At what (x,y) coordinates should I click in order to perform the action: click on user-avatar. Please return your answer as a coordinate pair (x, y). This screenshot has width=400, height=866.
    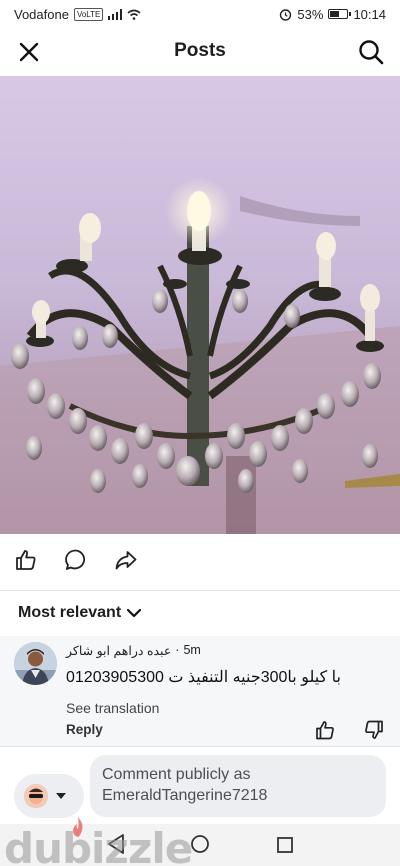
    Looking at the image, I should click on (36, 796).